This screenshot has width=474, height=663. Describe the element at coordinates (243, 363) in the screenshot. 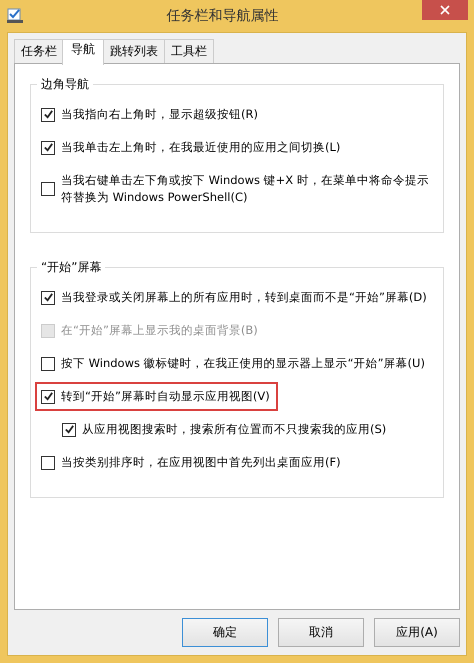

I see `checkbox-label: 按下 Windows 徽标键时，在我正使用的显示器上显示“开始”屏幕(U)` at that location.